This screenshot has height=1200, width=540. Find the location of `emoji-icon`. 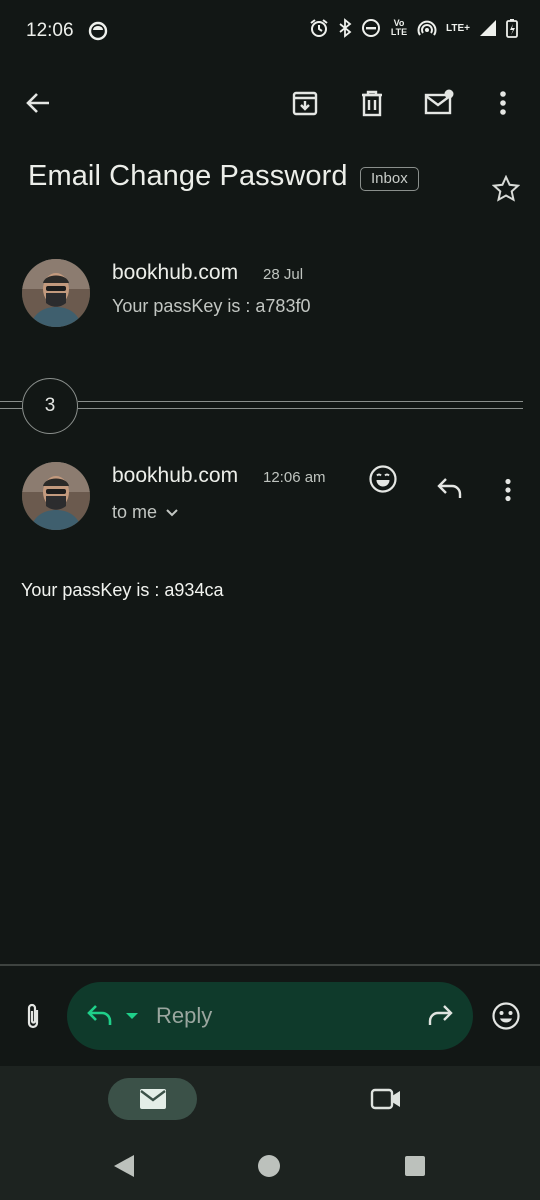

emoji-icon is located at coordinates (506, 1016).